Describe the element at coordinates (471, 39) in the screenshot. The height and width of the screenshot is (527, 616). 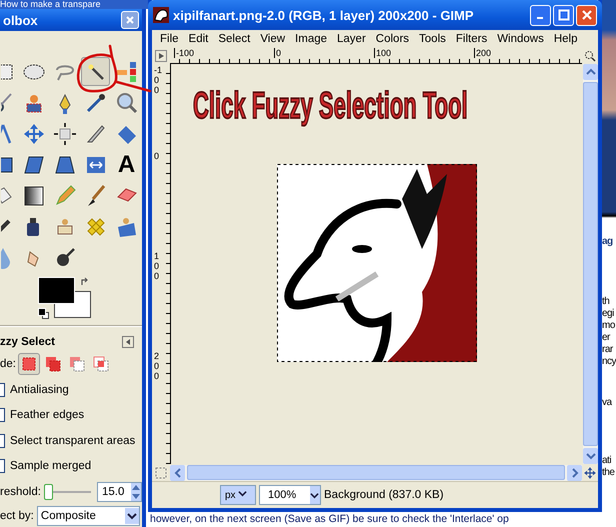
I see `menu-item: Filters` at that location.